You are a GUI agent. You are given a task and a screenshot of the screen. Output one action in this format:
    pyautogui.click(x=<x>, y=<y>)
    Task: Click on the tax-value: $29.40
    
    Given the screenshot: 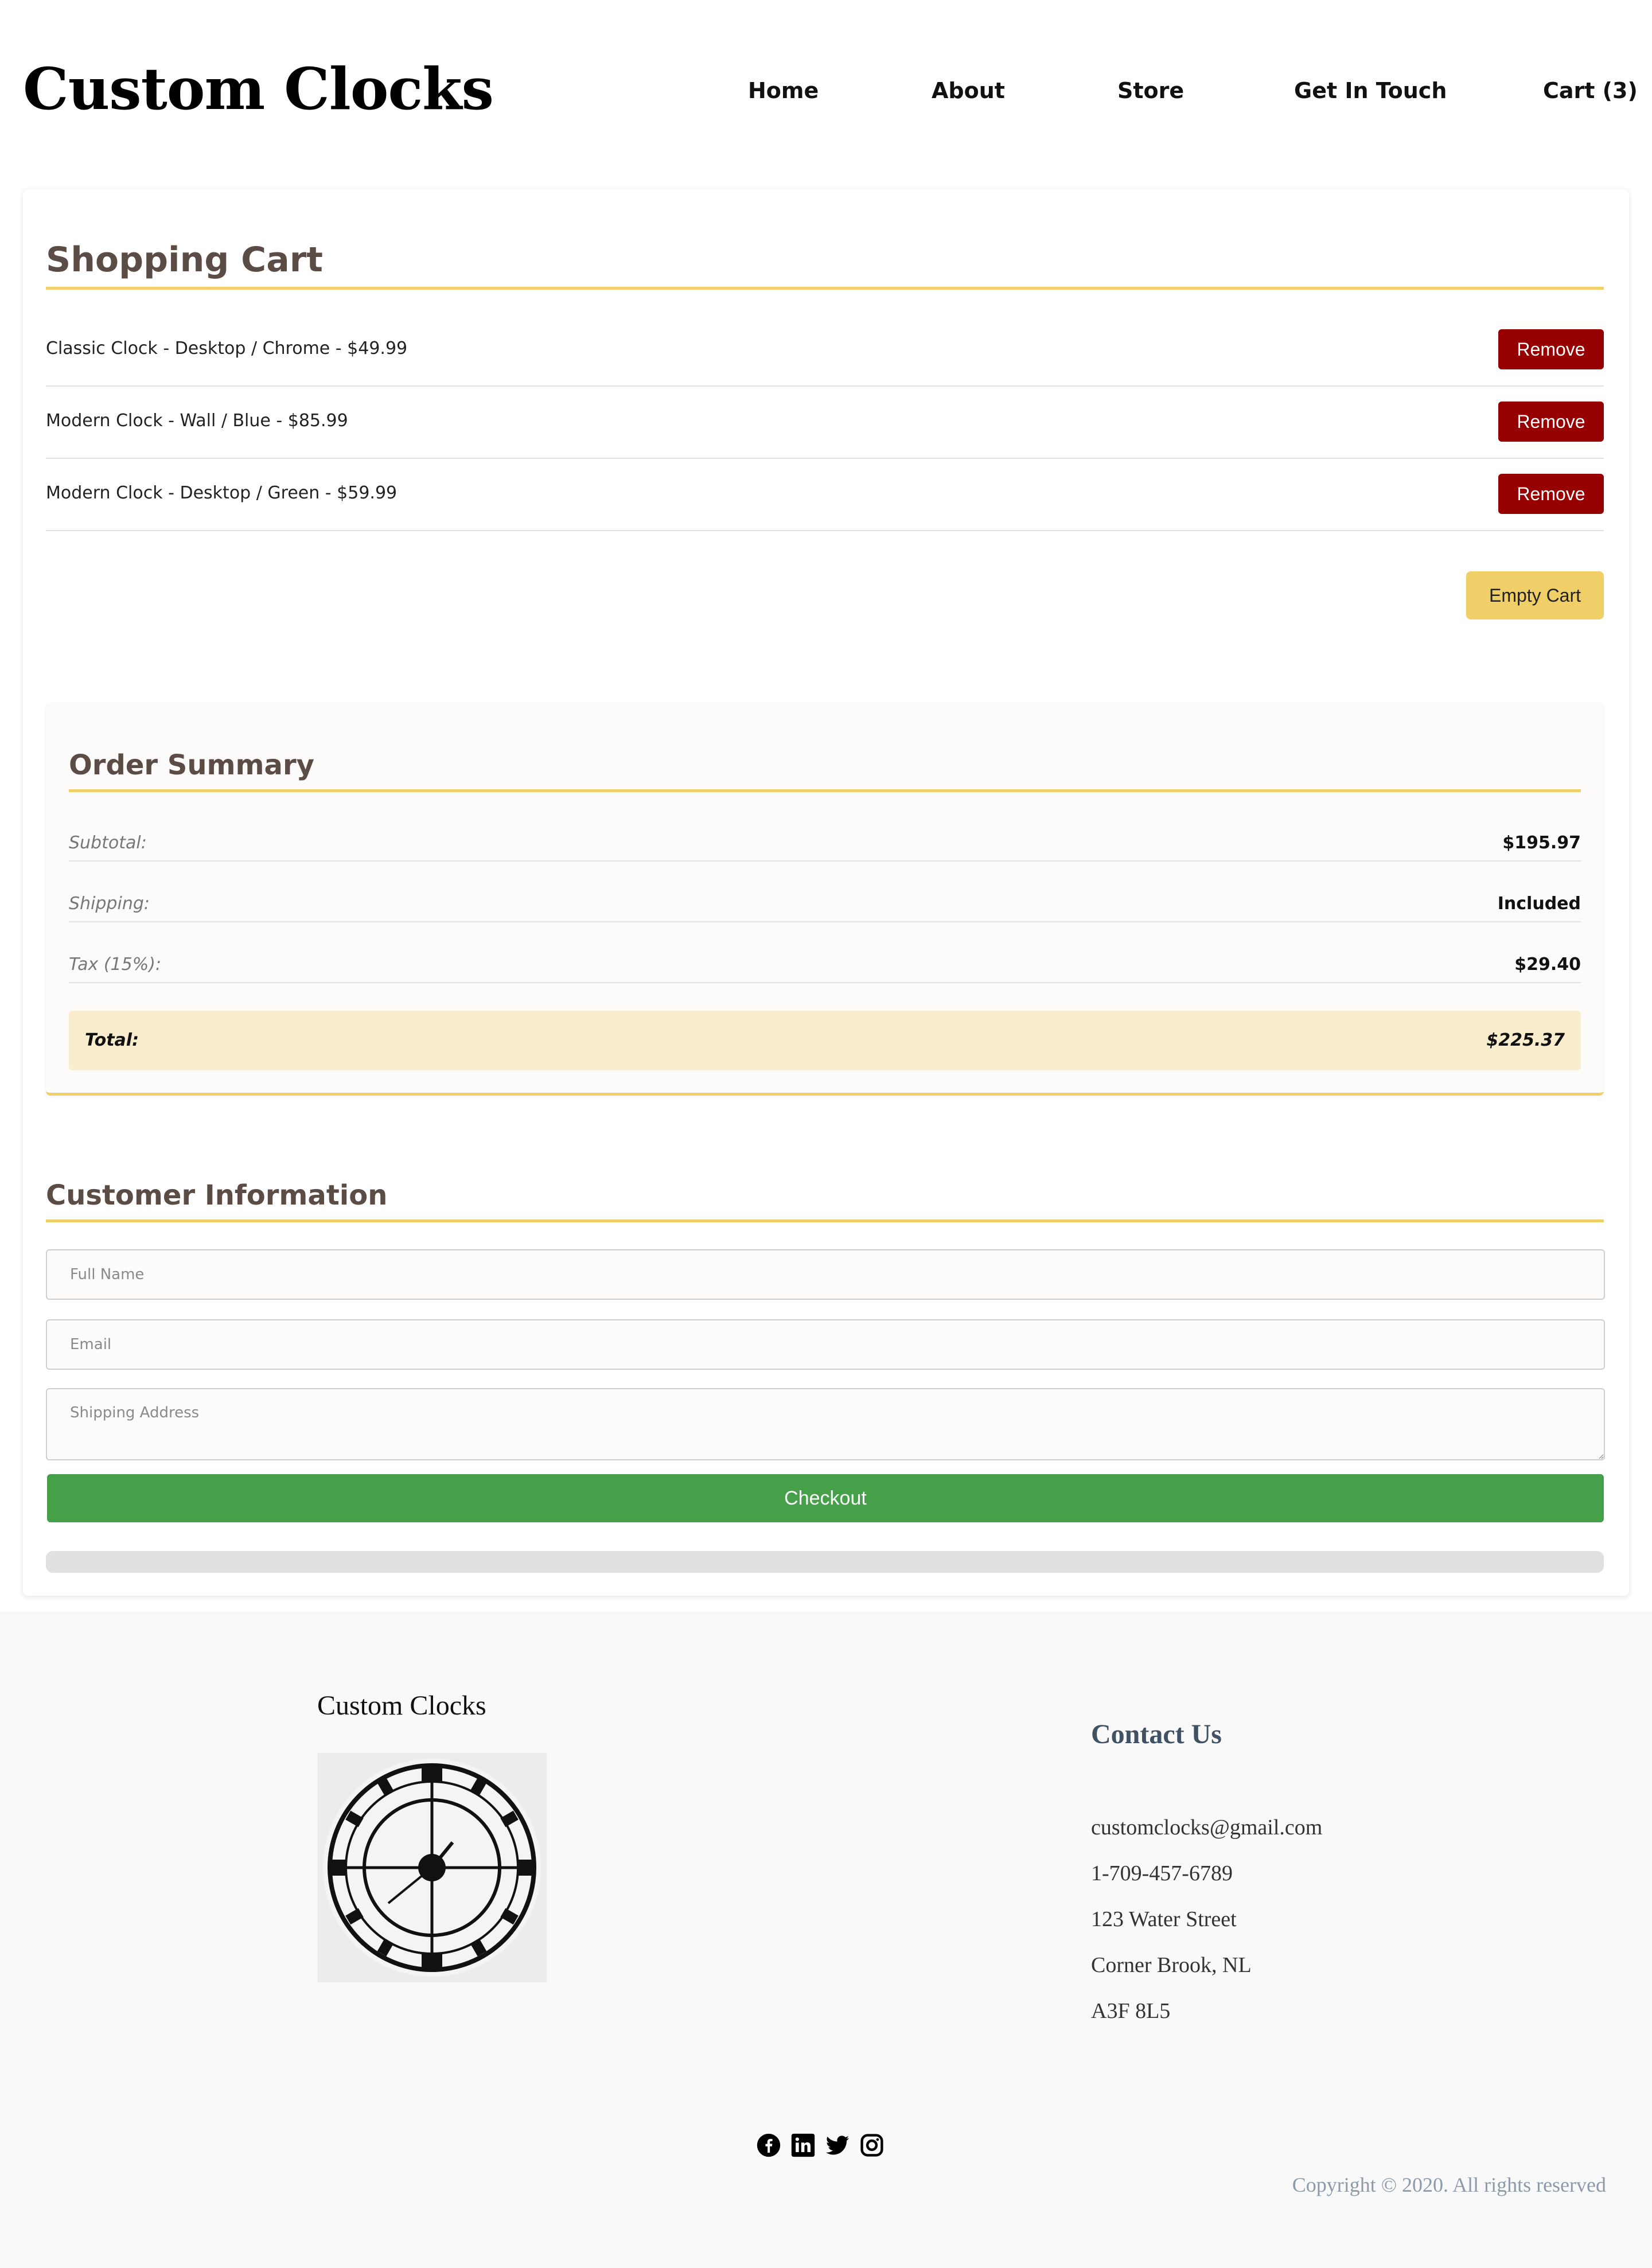 What is the action you would take?
    pyautogui.click(x=1547, y=965)
    